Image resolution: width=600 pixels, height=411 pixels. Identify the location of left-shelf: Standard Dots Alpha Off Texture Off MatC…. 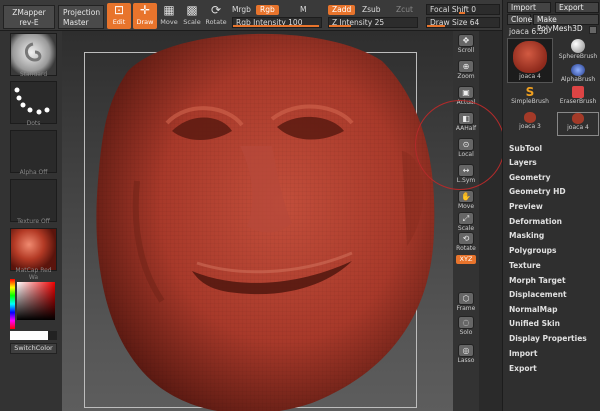
(31, 221).